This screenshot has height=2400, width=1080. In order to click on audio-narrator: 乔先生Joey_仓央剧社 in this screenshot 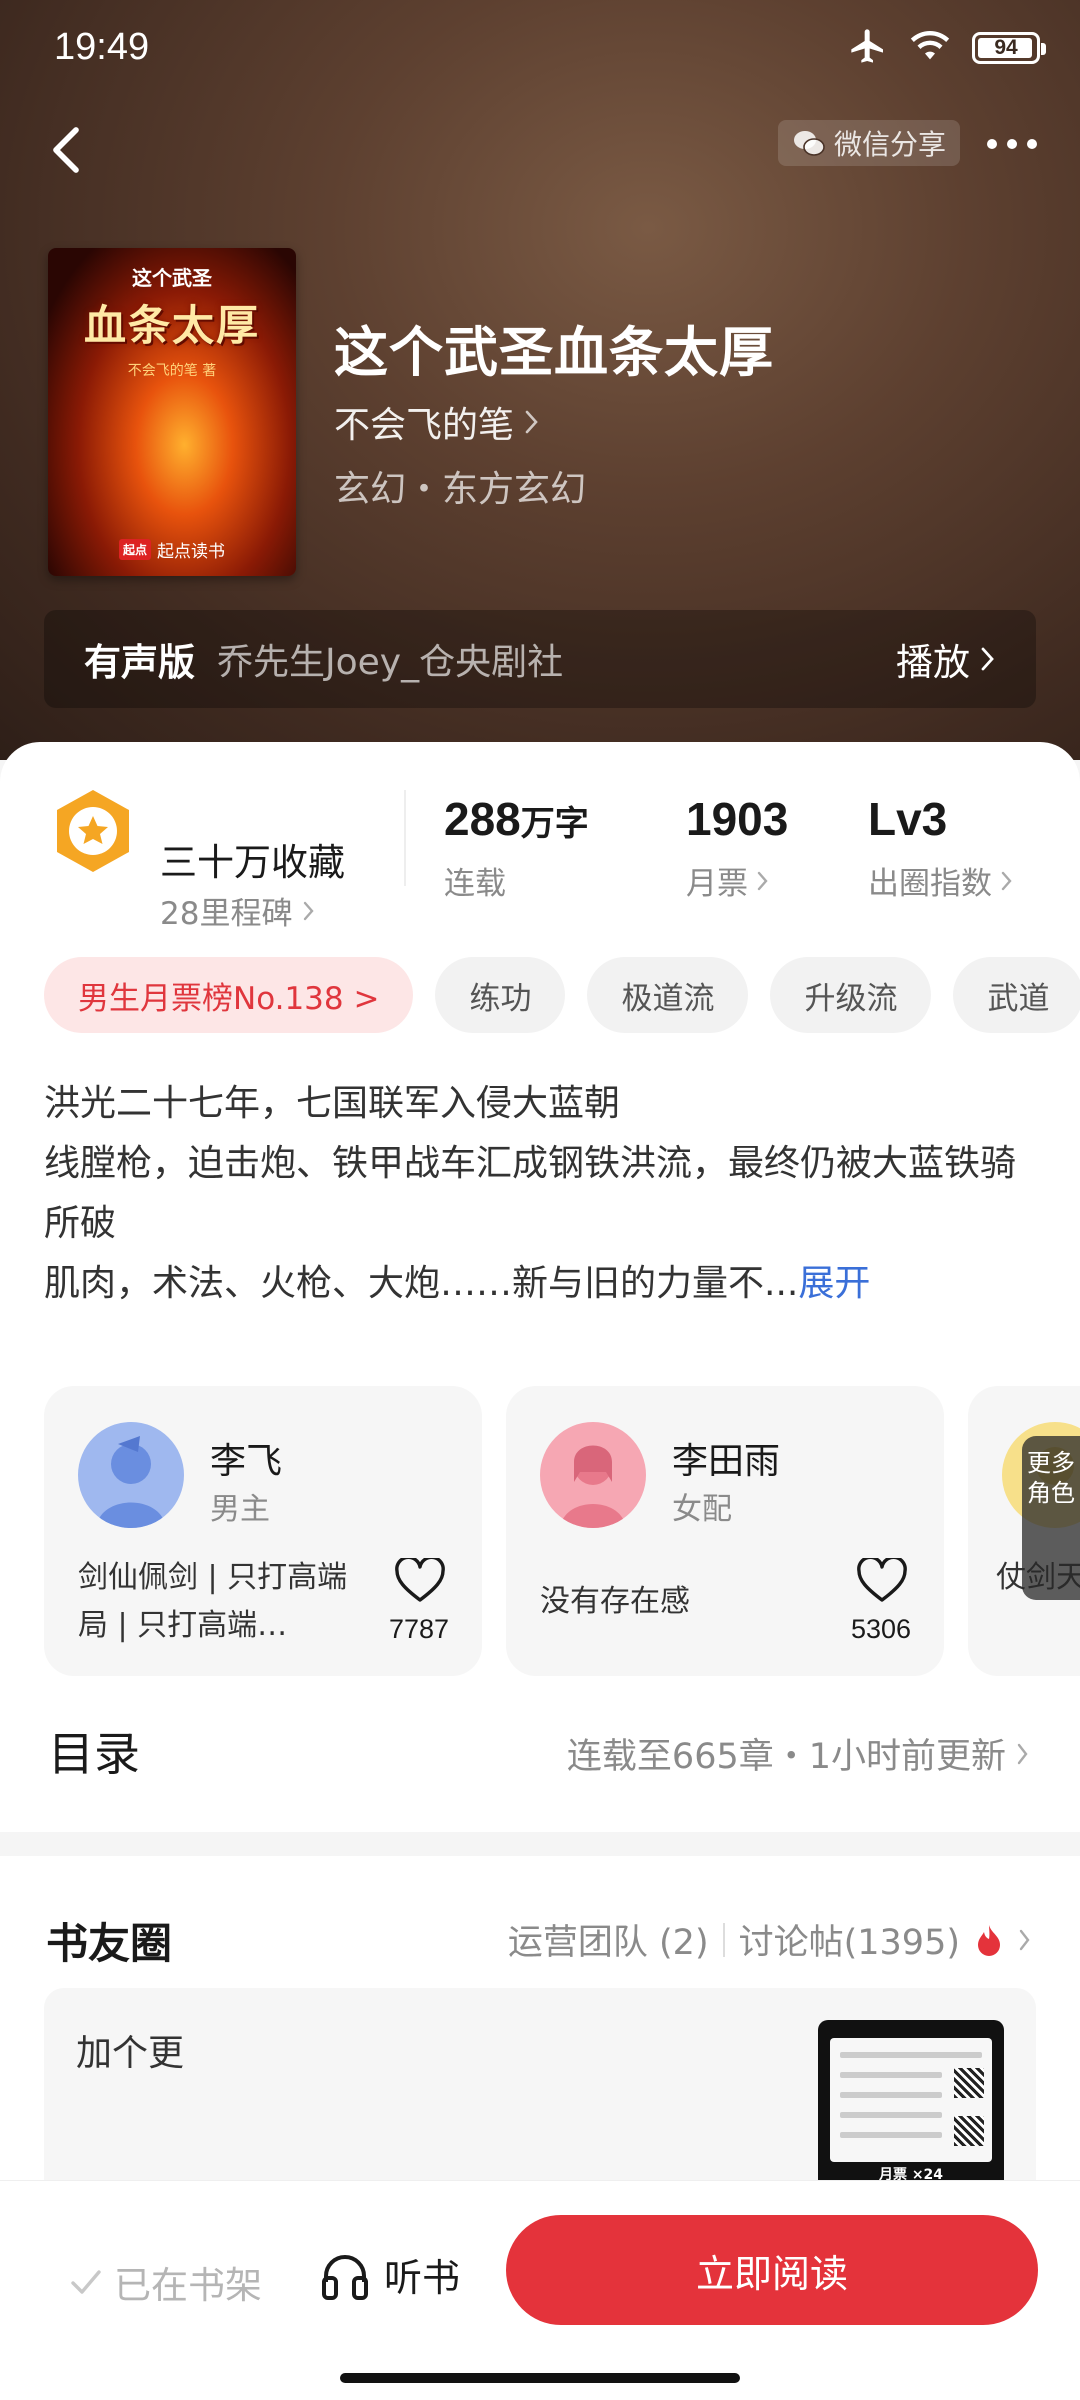, I will do `click(390, 662)`.